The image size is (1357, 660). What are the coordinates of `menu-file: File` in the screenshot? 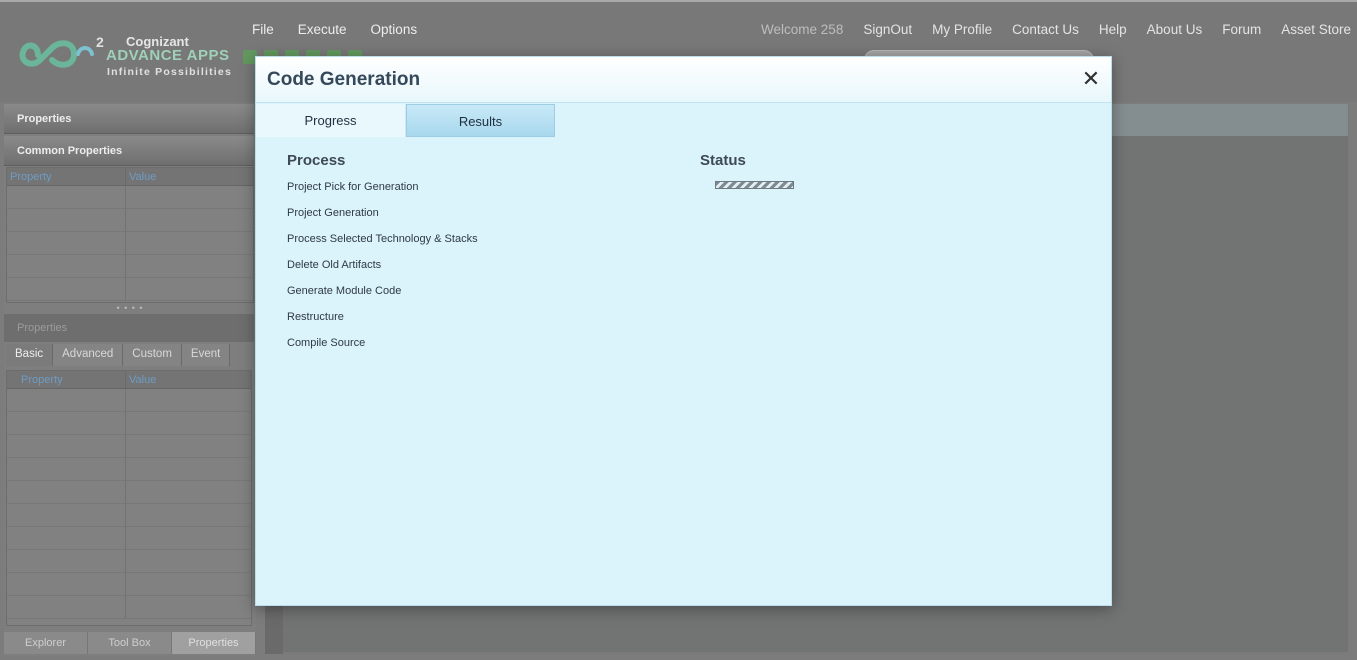 It's located at (263, 29).